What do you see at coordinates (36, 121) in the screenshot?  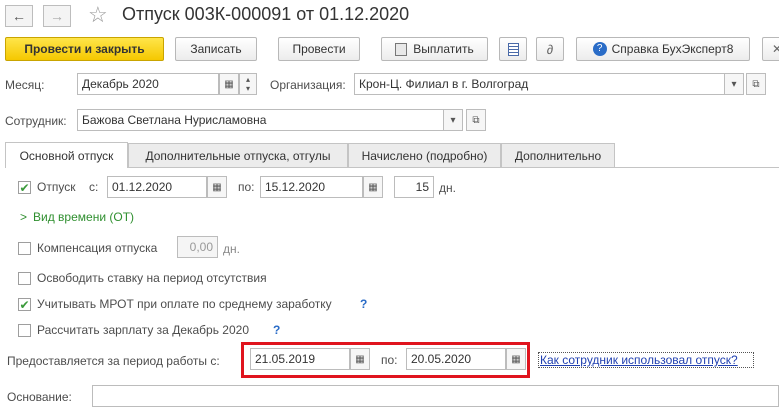 I see `employee-label: Сотрудник:` at bounding box center [36, 121].